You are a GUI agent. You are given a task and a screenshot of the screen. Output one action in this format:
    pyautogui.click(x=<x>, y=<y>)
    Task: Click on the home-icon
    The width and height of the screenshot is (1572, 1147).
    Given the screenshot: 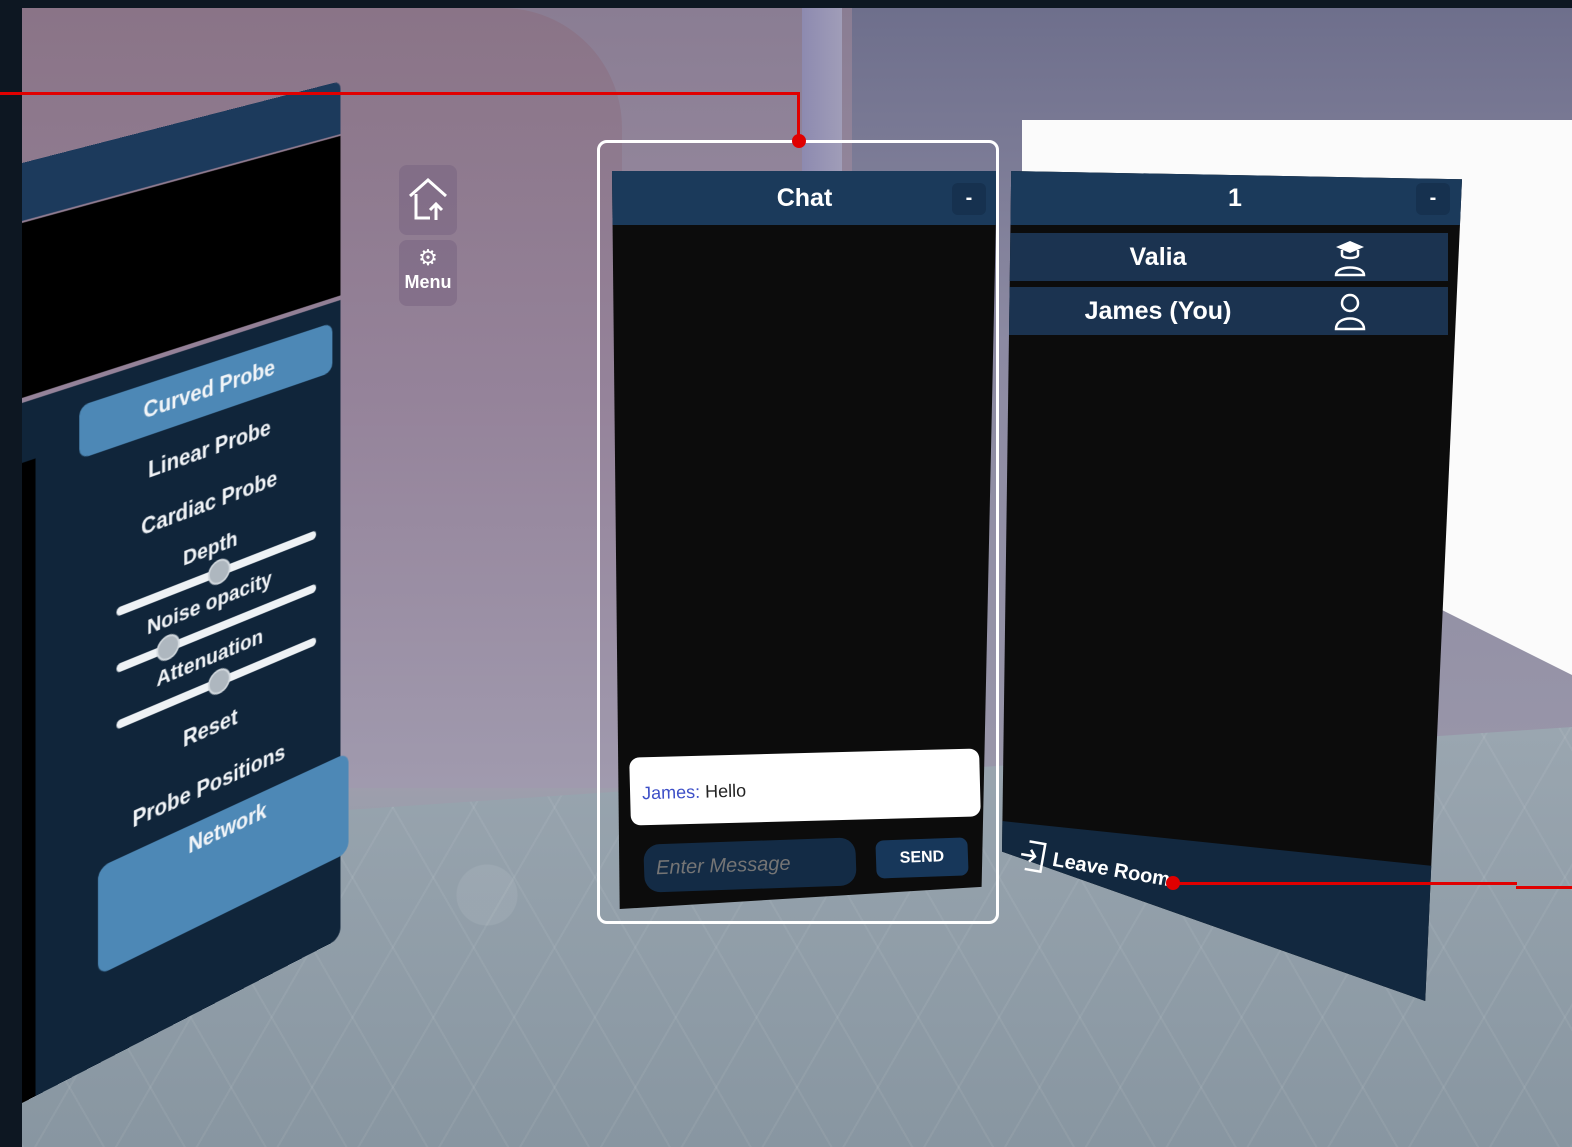 What is the action you would take?
    pyautogui.click(x=428, y=198)
    